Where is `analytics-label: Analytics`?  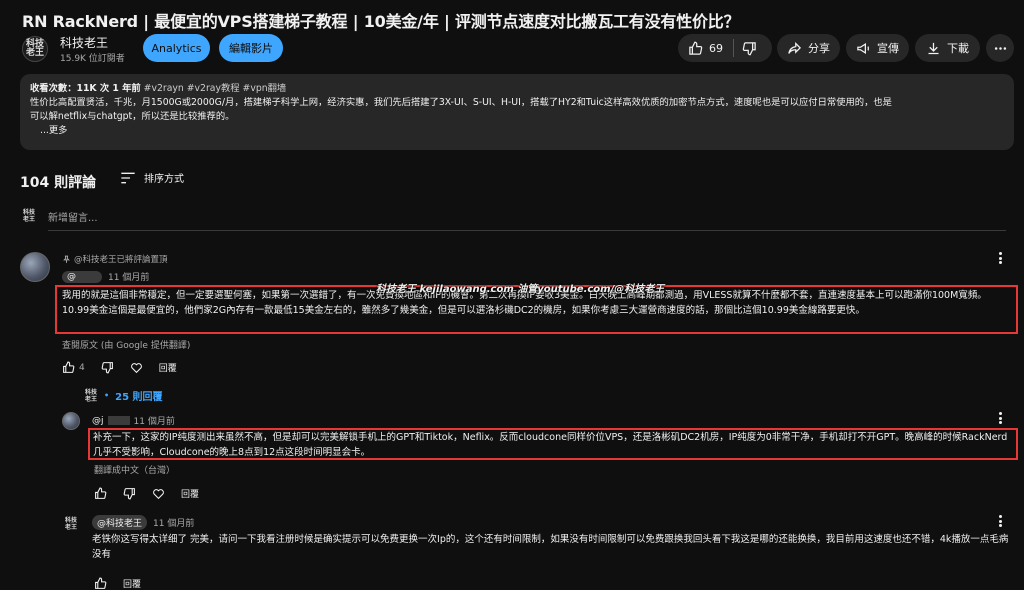 analytics-label: Analytics is located at coordinates (176, 48).